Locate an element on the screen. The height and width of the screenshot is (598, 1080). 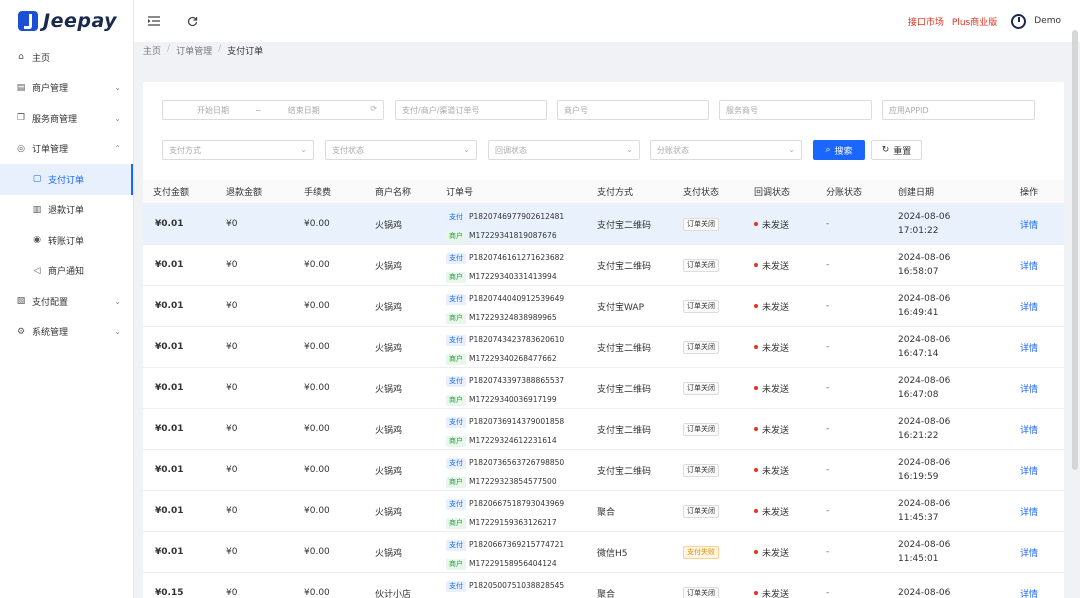
store-icon: ▤ is located at coordinates (21, 87).